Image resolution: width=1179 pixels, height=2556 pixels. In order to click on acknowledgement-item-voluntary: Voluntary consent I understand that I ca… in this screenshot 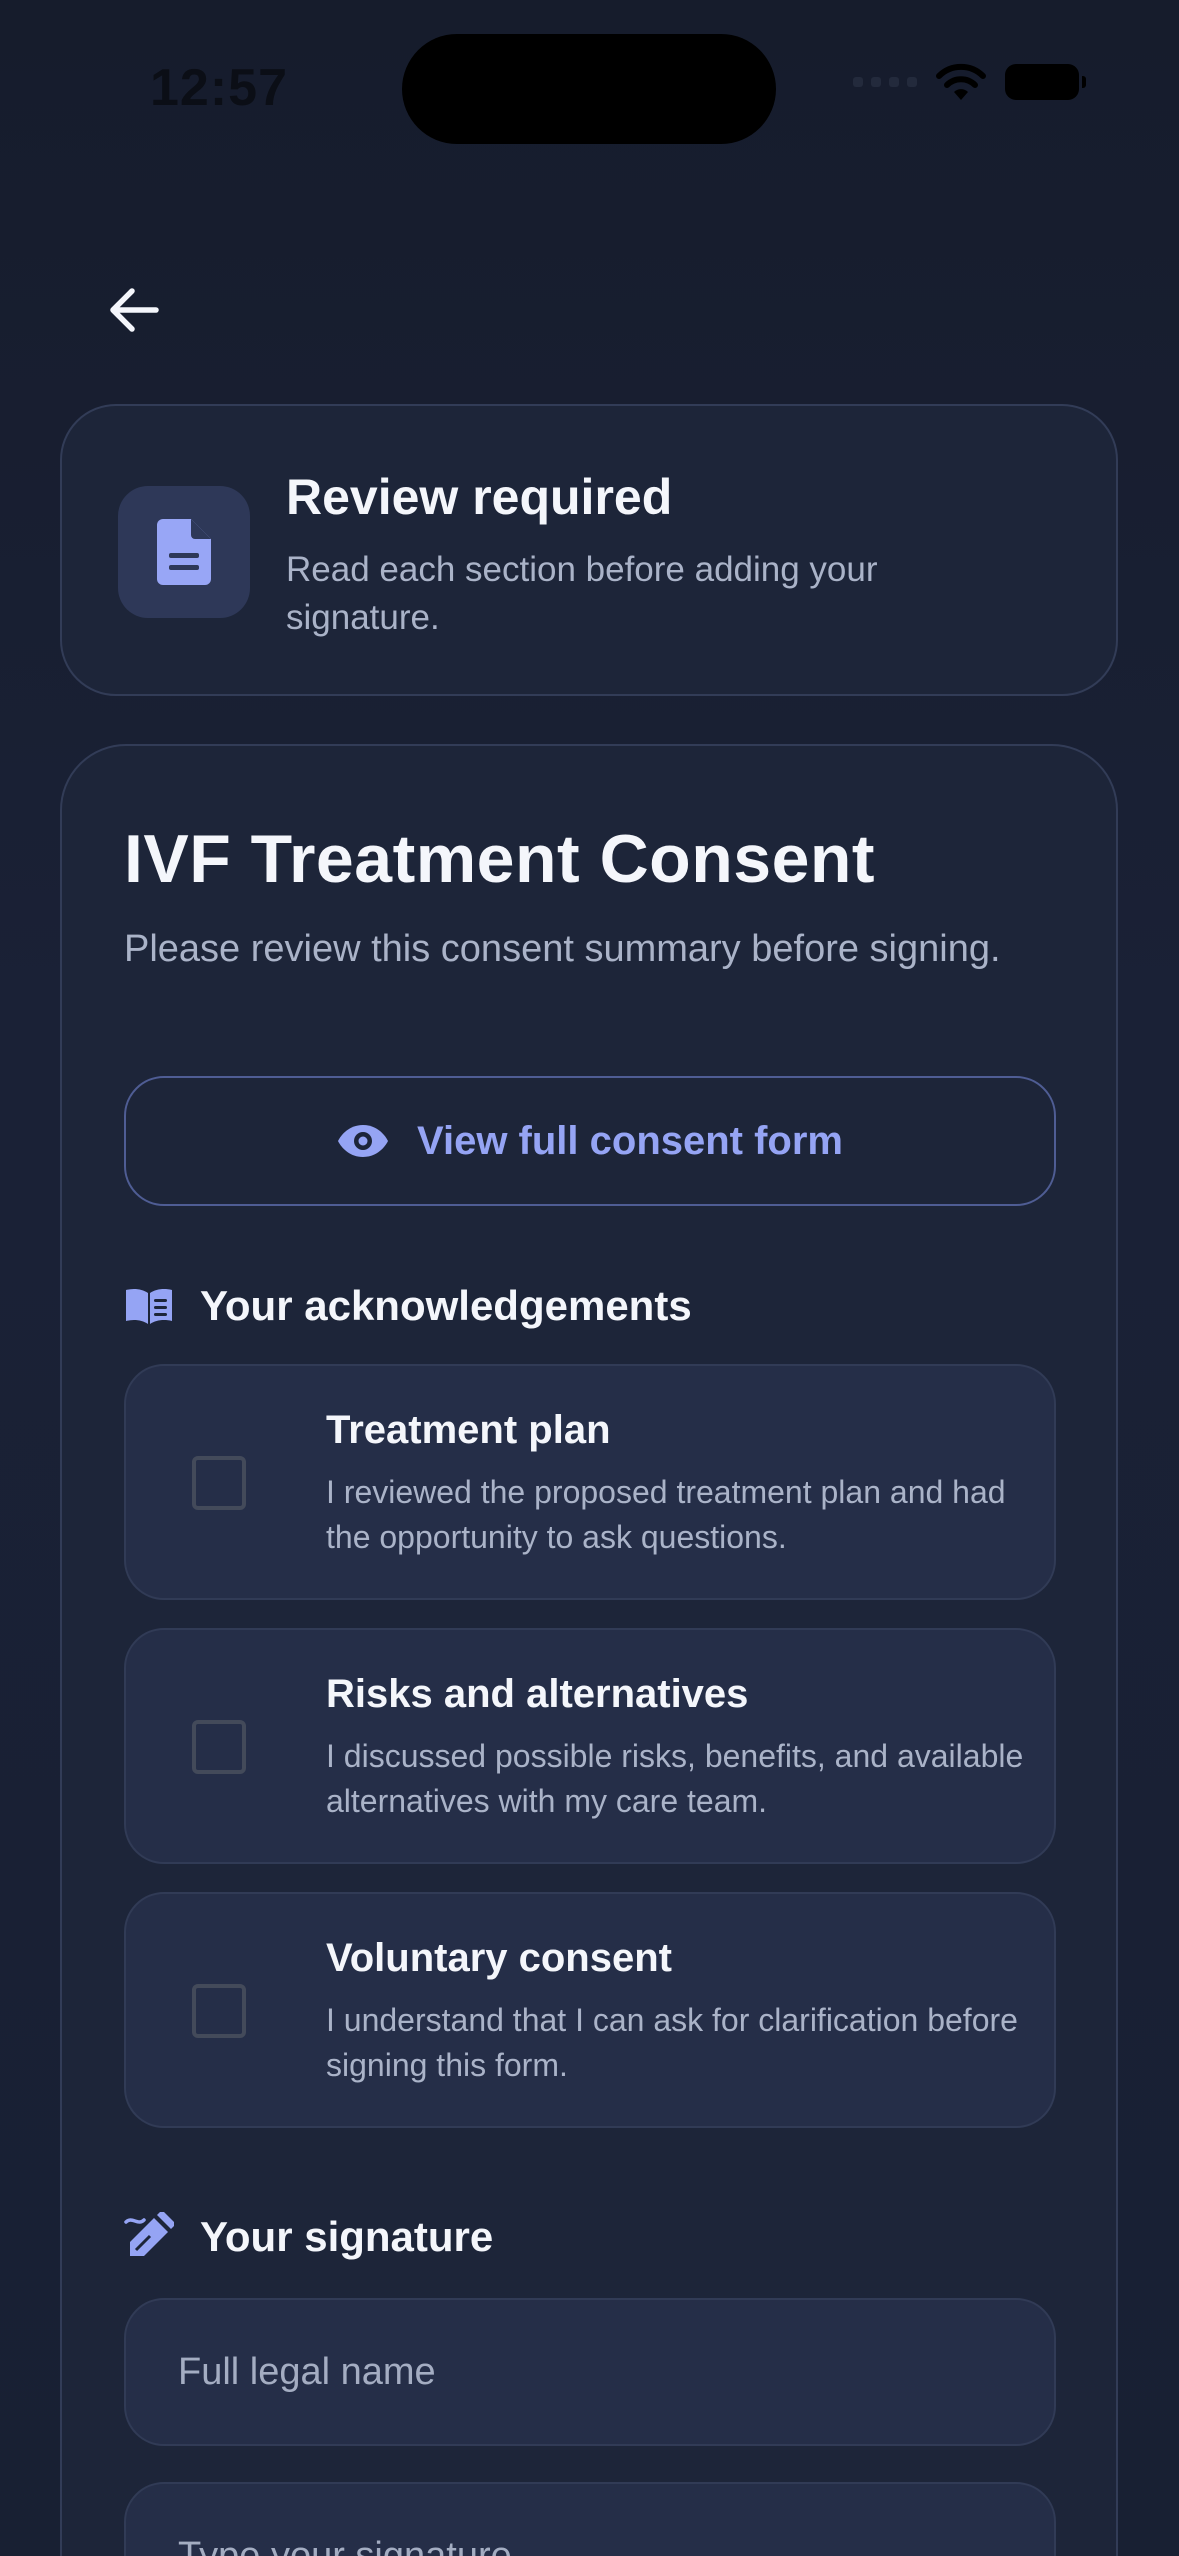, I will do `click(590, 2010)`.